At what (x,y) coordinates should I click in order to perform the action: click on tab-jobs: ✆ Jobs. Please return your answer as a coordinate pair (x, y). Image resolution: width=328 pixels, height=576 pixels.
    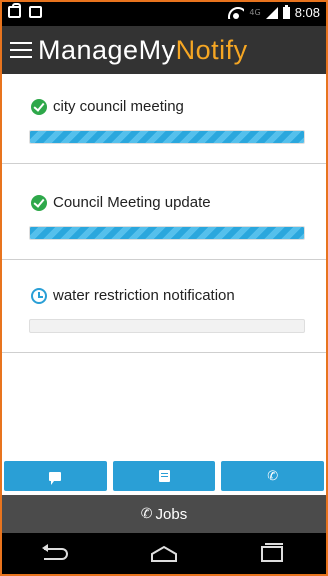
    Looking at the image, I should click on (164, 514).